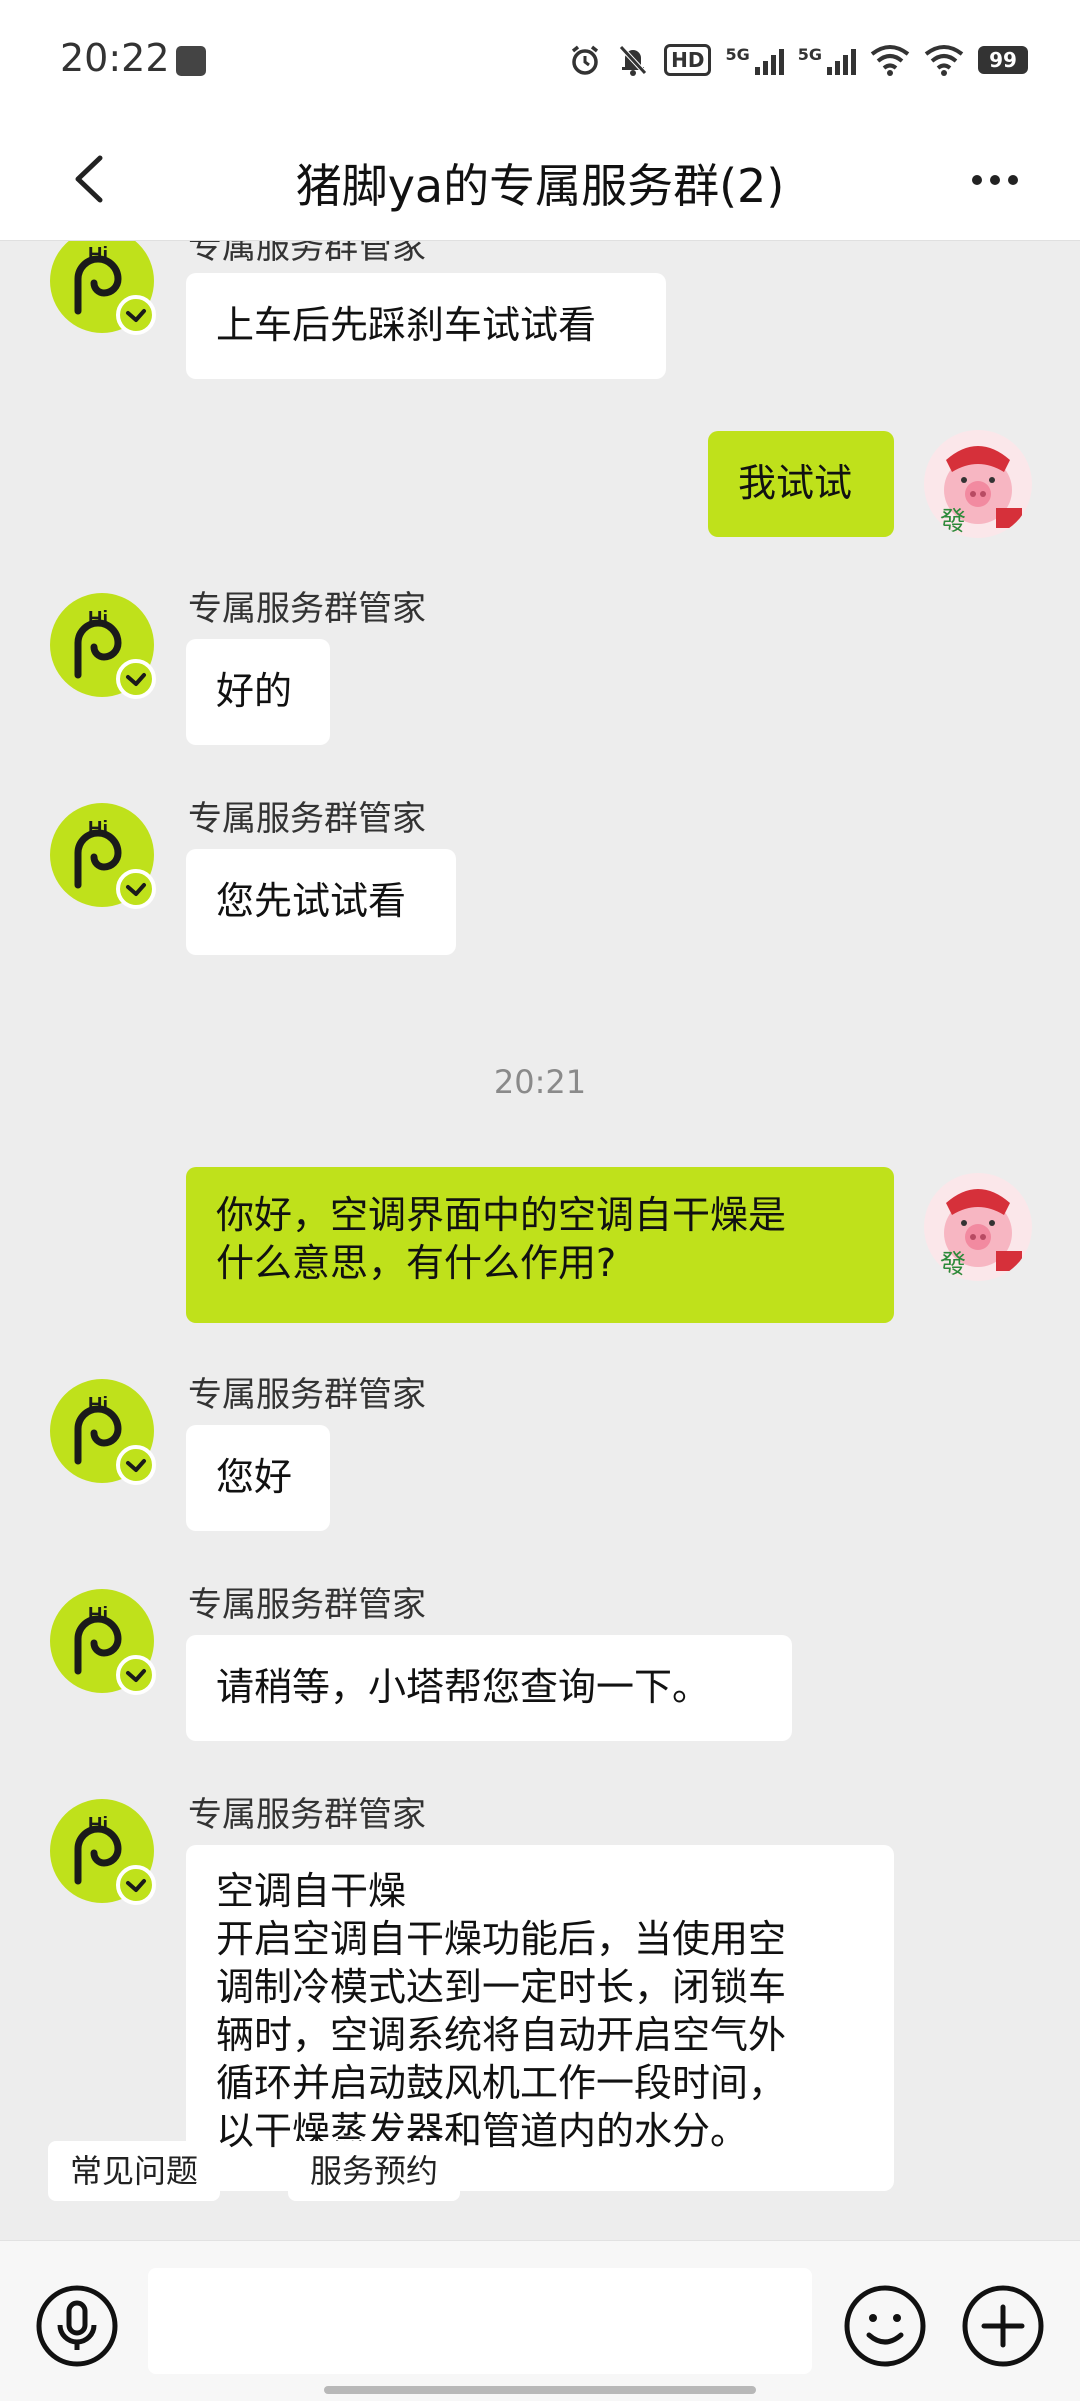 Image resolution: width=1080 pixels, height=2401 pixels. Describe the element at coordinates (258, 1478) in the screenshot. I see `message-bubble: 您好` at that location.